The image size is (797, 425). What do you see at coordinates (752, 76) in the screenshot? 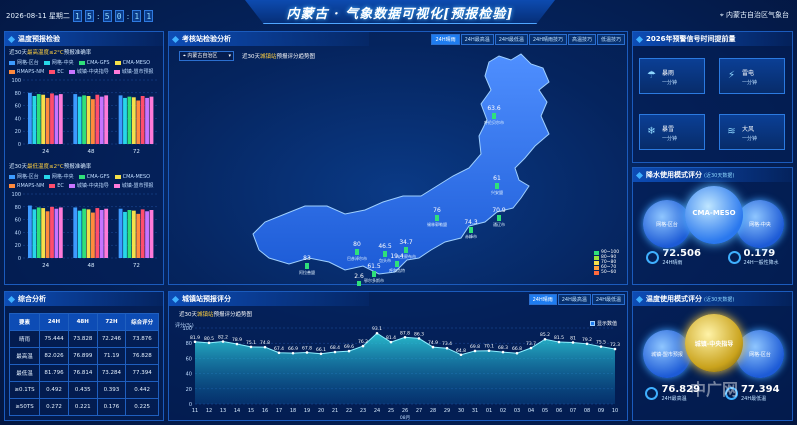
I see `warning-card: ⚡ 雷电 一分钟` at bounding box center [752, 76].